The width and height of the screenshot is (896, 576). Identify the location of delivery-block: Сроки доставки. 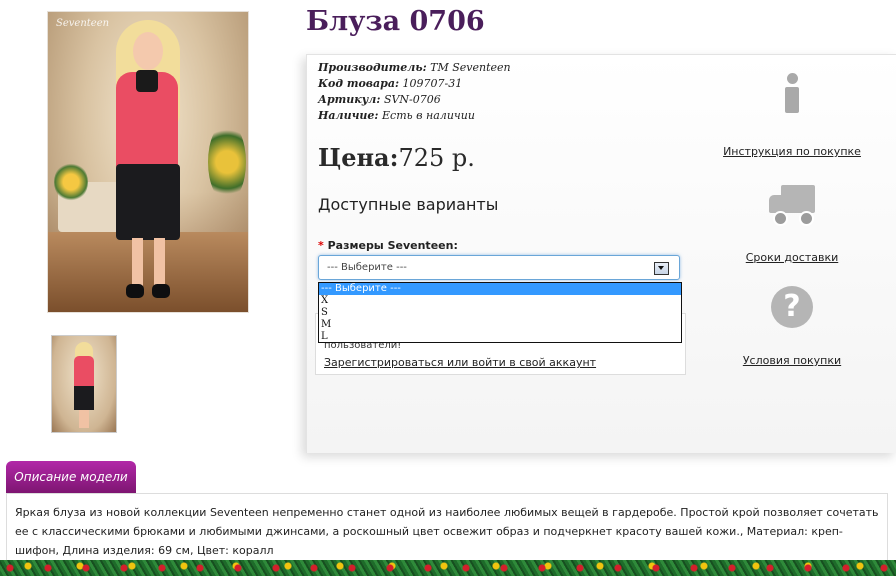
(792, 223).